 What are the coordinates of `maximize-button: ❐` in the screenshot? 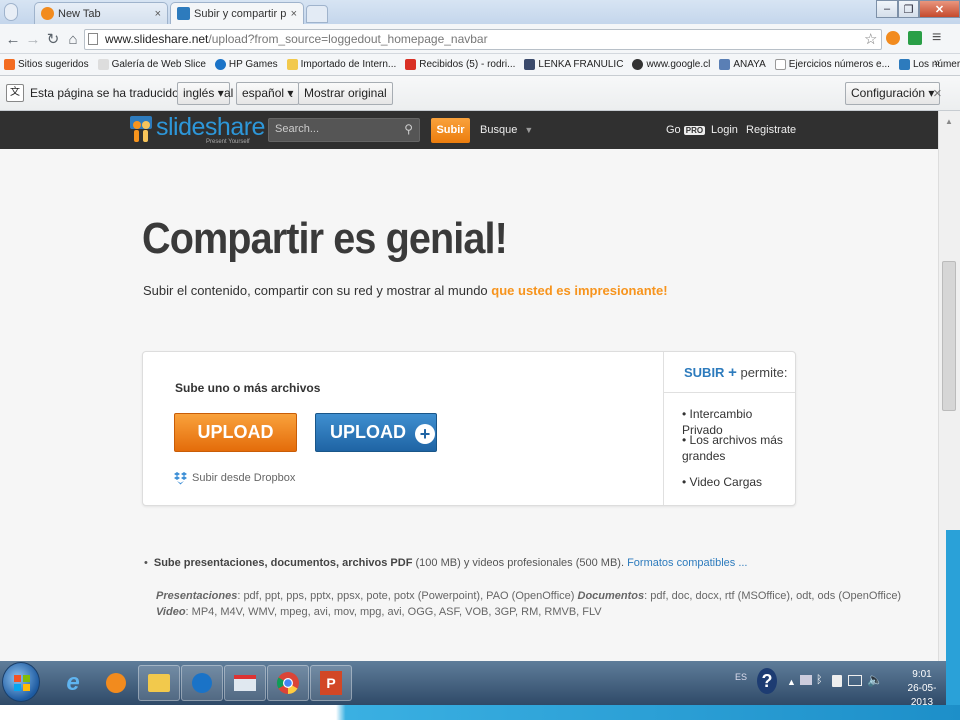 It's located at (908, 9).